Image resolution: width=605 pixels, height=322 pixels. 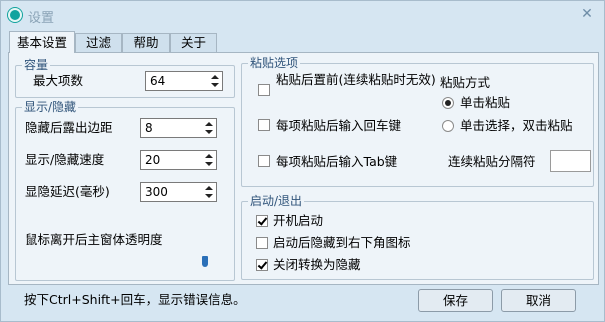 I want to click on close-button: ✕, so click(x=587, y=14).